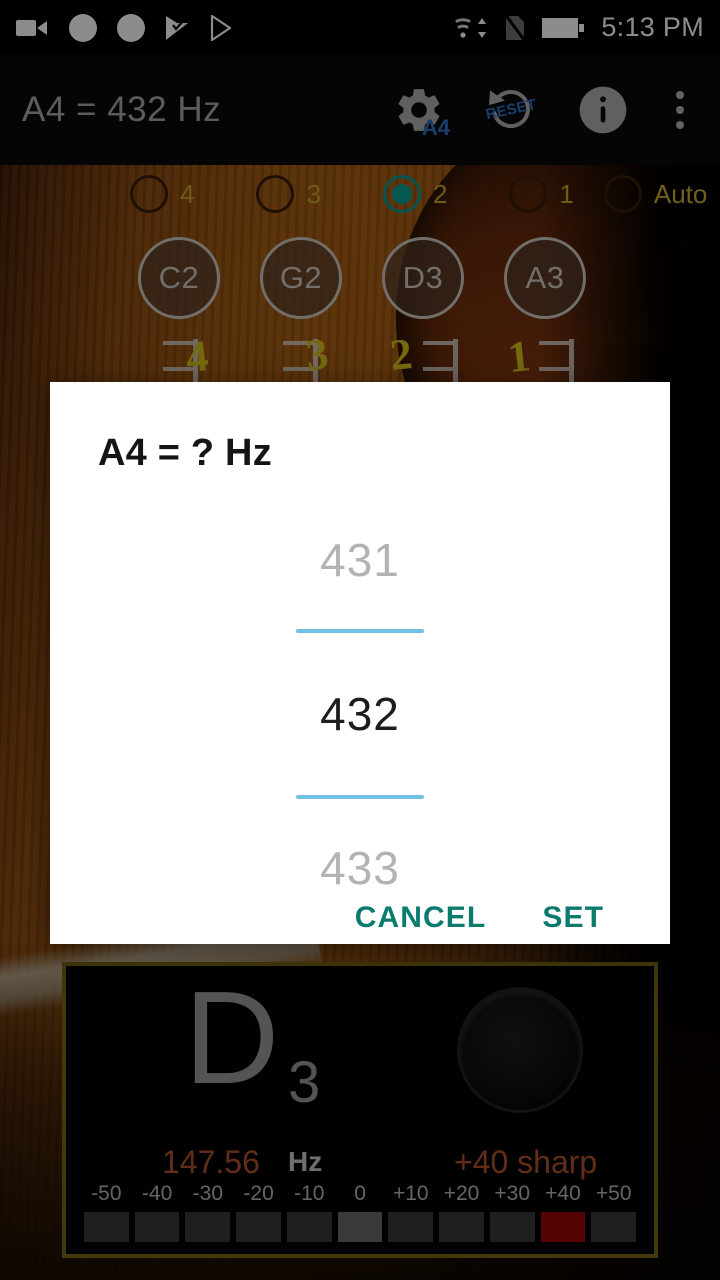 The width and height of the screenshot is (720, 1280). Describe the element at coordinates (360, 631) in the screenshot. I see `picker-divider-top` at that location.